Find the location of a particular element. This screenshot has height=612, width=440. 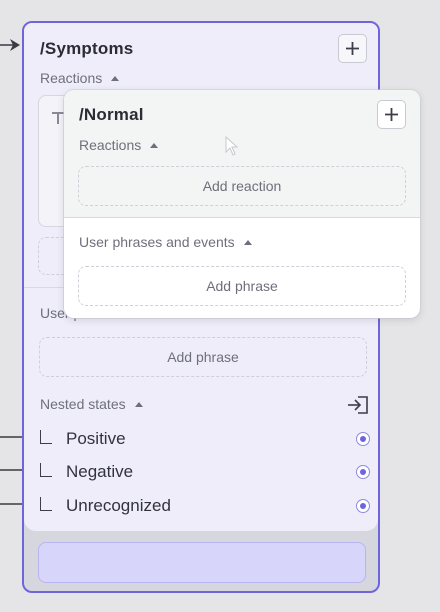

text-reaction-icon is located at coordinates (58, 118).